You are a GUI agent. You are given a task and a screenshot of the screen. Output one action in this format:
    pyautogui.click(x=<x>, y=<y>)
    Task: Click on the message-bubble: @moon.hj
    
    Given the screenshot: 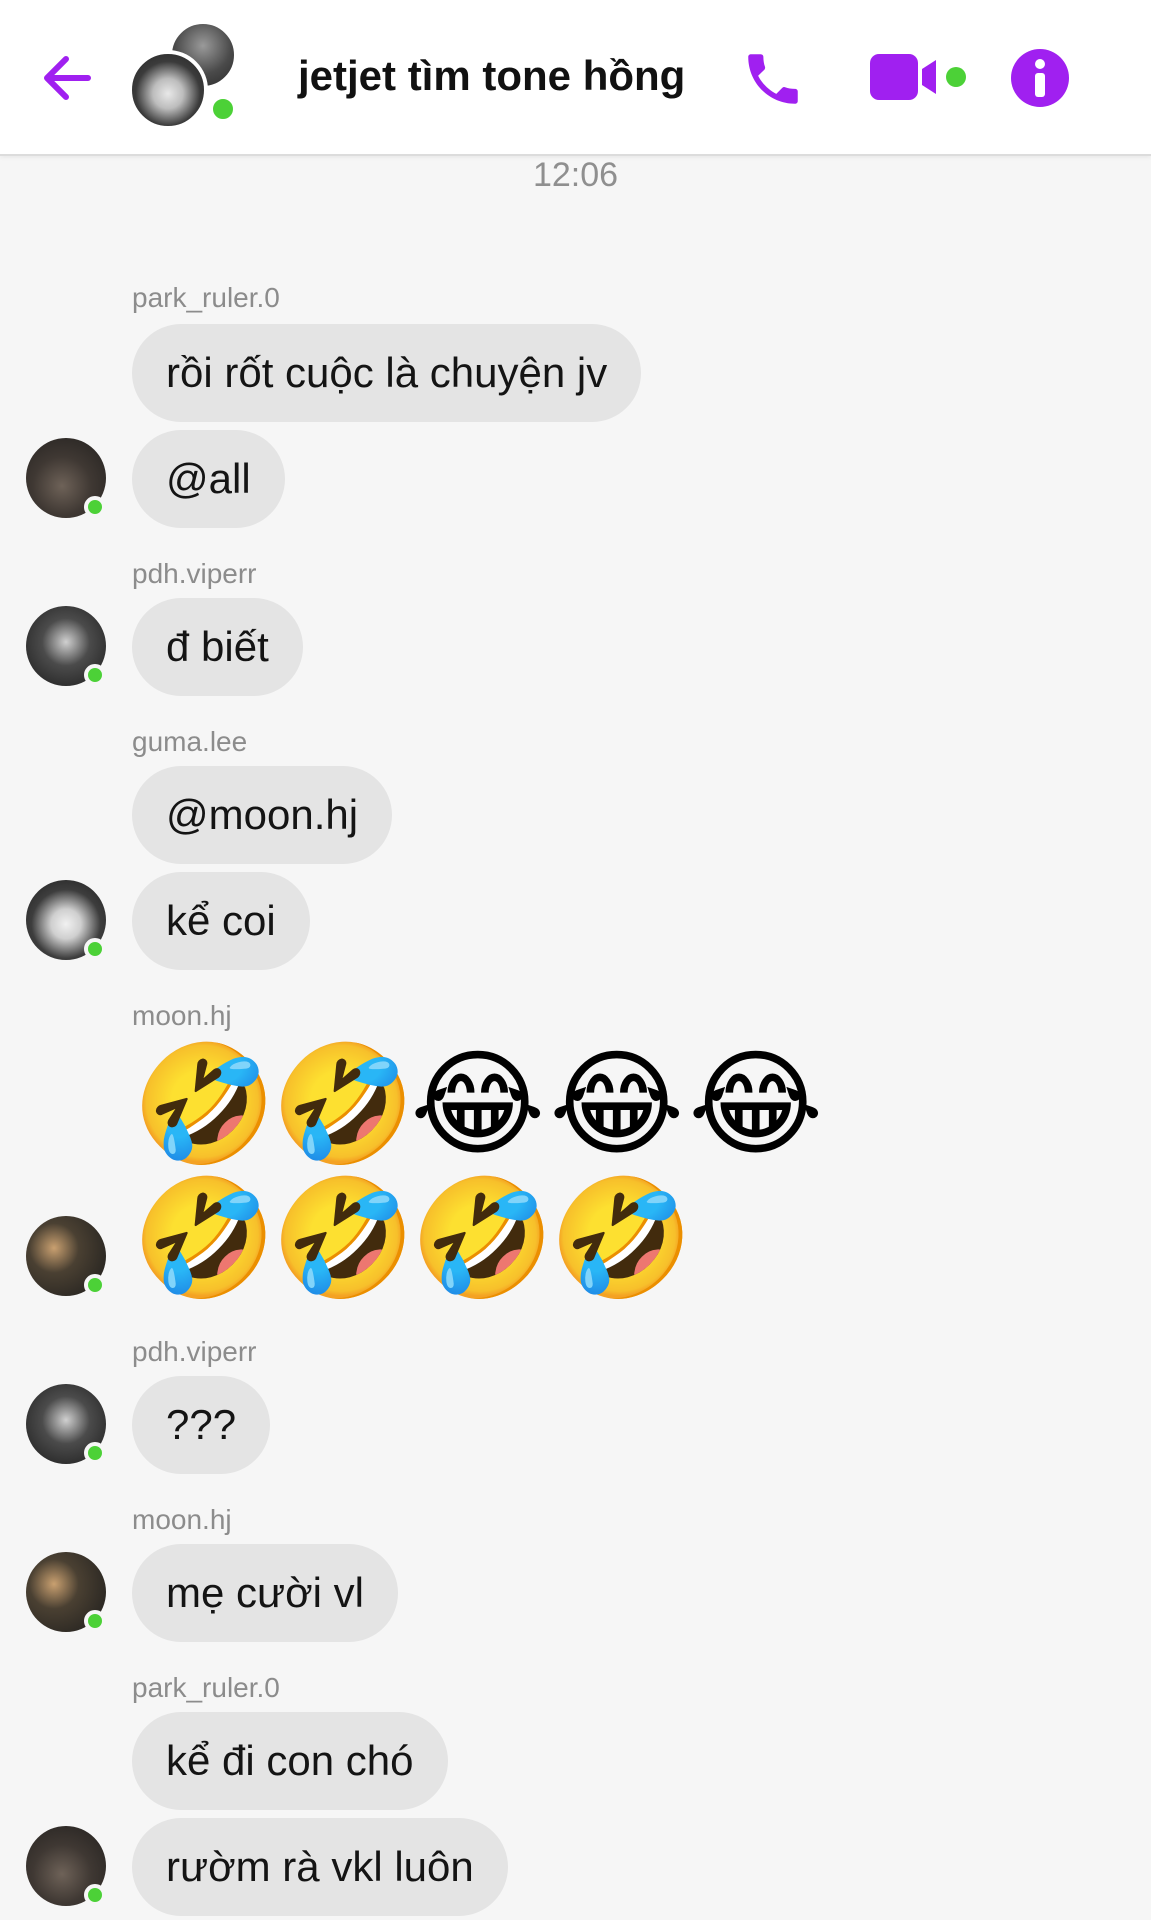 What is the action you would take?
    pyautogui.click(x=262, y=815)
    